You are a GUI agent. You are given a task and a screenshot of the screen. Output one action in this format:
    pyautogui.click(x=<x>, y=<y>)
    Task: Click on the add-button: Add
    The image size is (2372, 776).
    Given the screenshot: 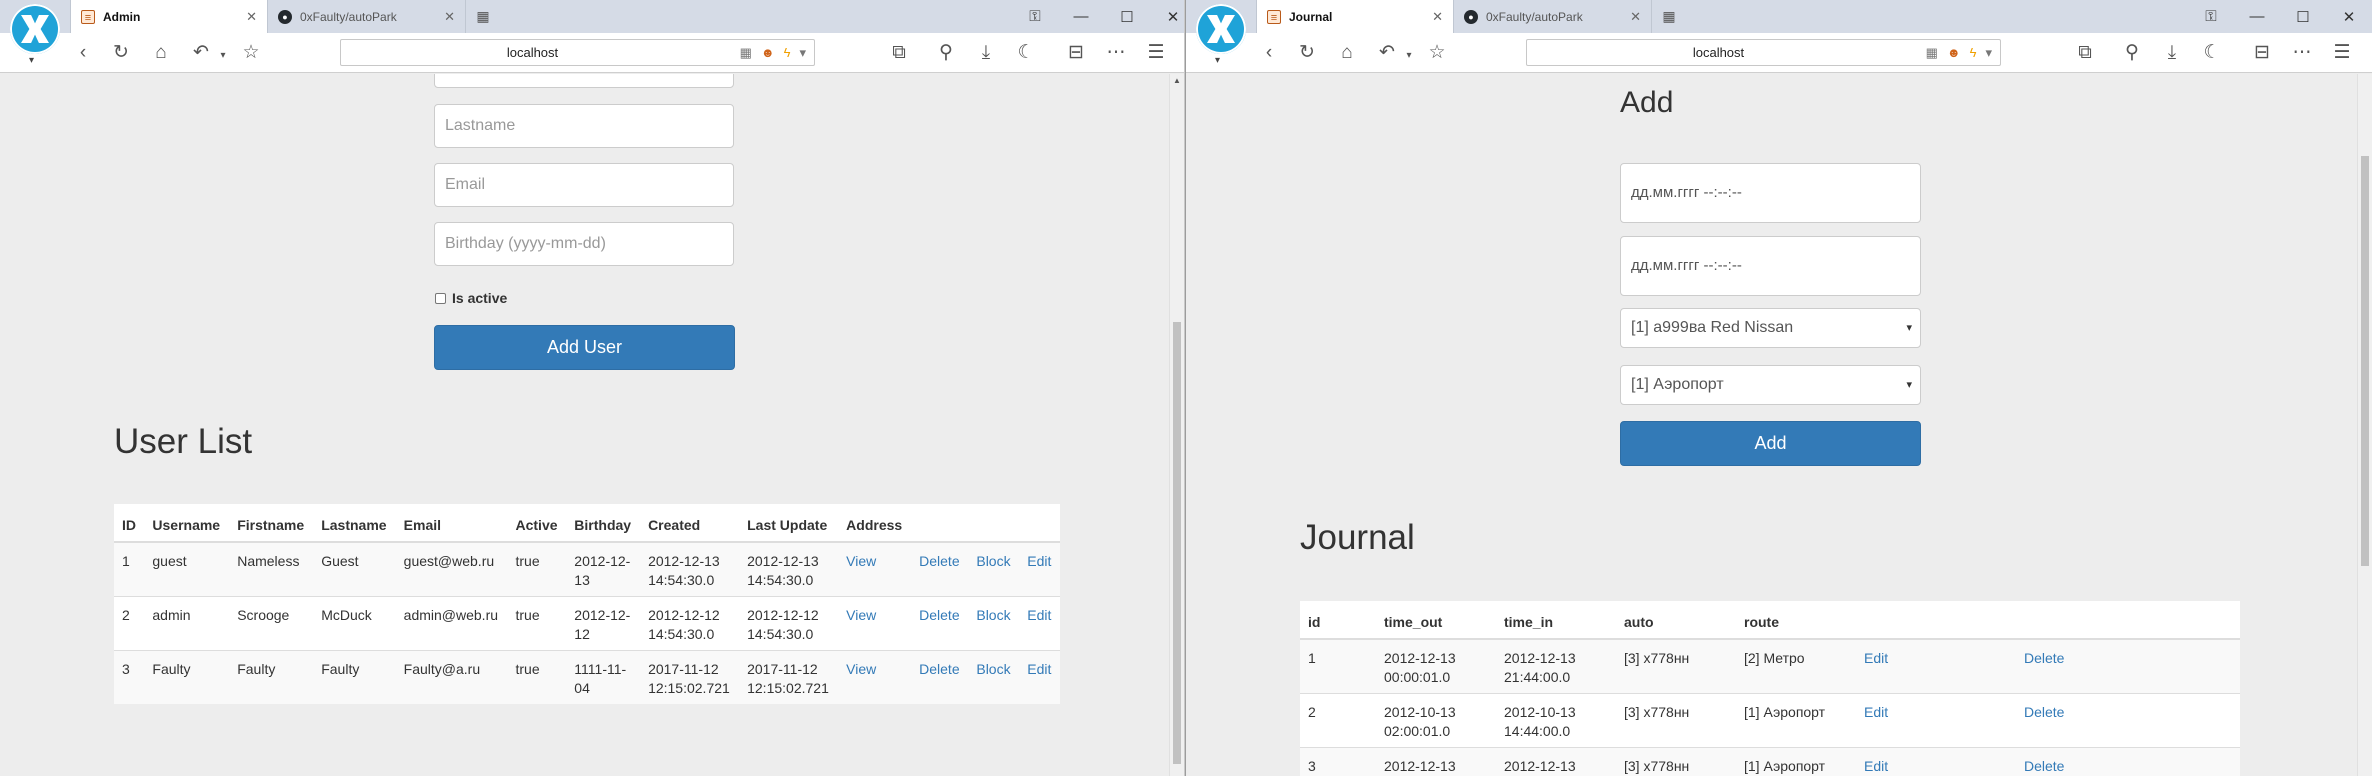 What is the action you would take?
    pyautogui.click(x=1770, y=443)
    